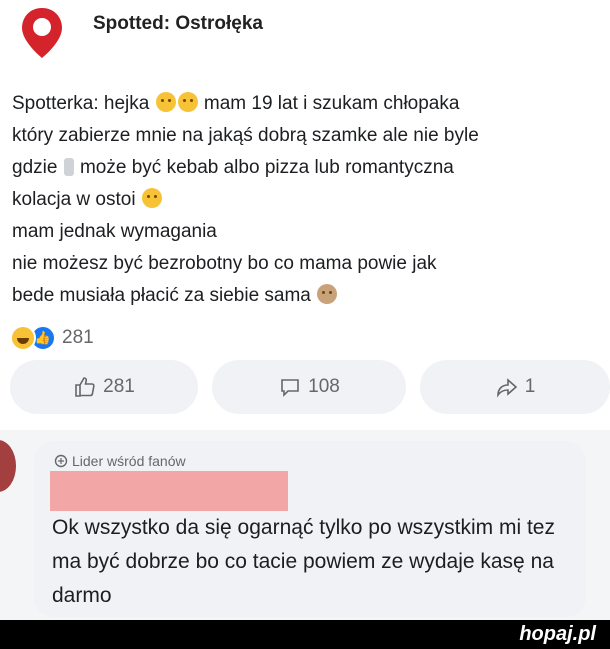 This screenshot has height=649, width=610. I want to click on reactions-count: 281, so click(78, 337).